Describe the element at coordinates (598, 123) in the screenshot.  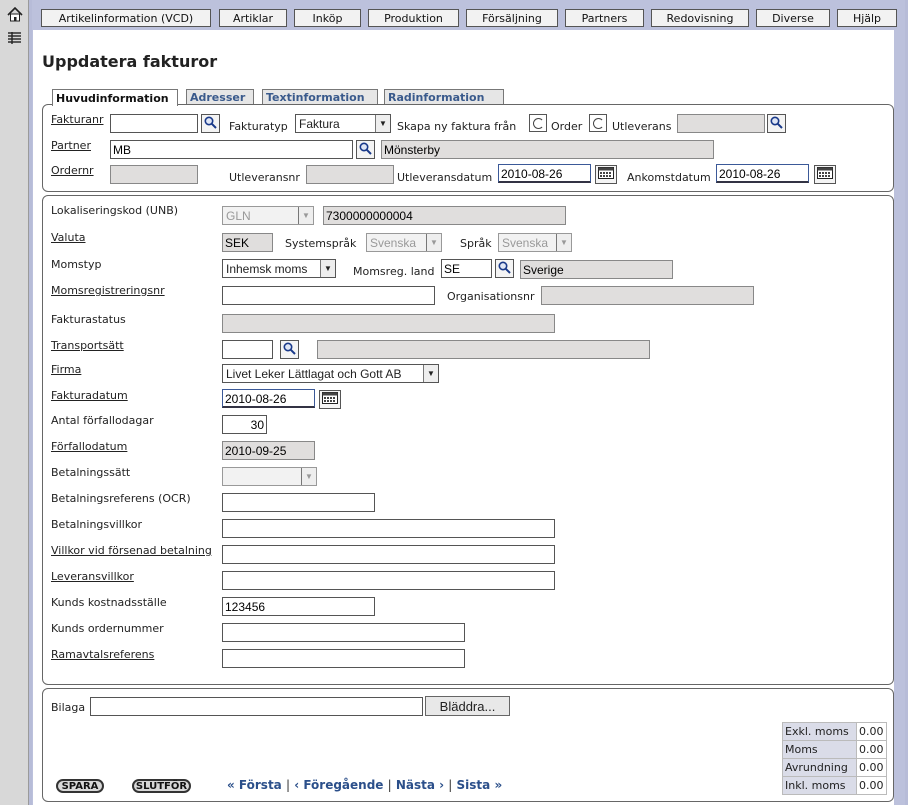
I see `utleverans-radio` at that location.